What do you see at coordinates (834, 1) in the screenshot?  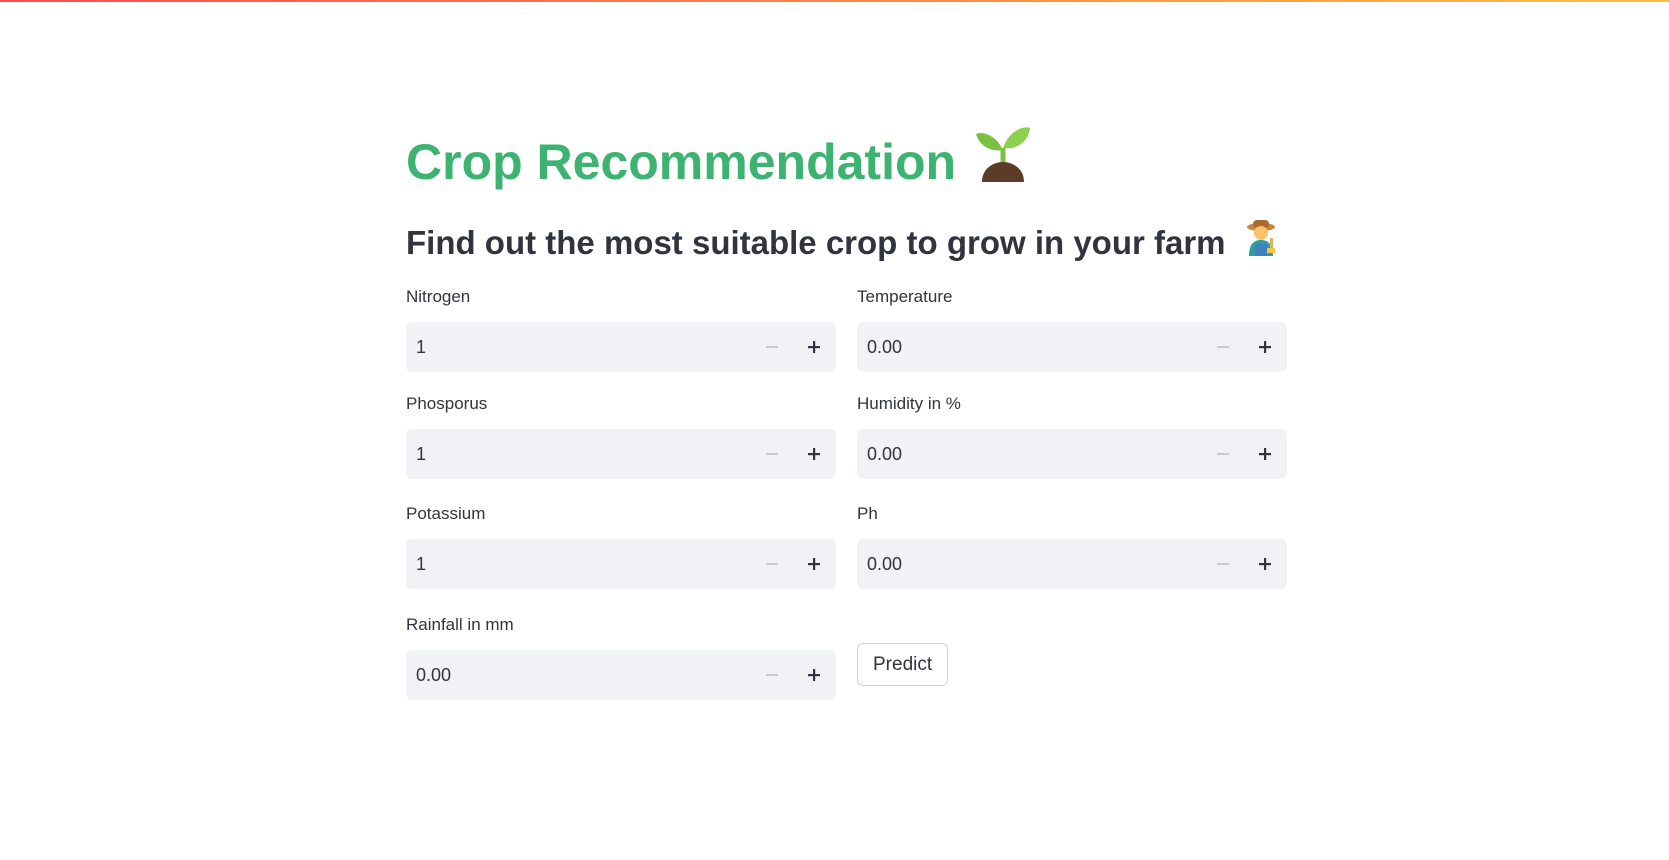 I see `top-decoration-bar` at bounding box center [834, 1].